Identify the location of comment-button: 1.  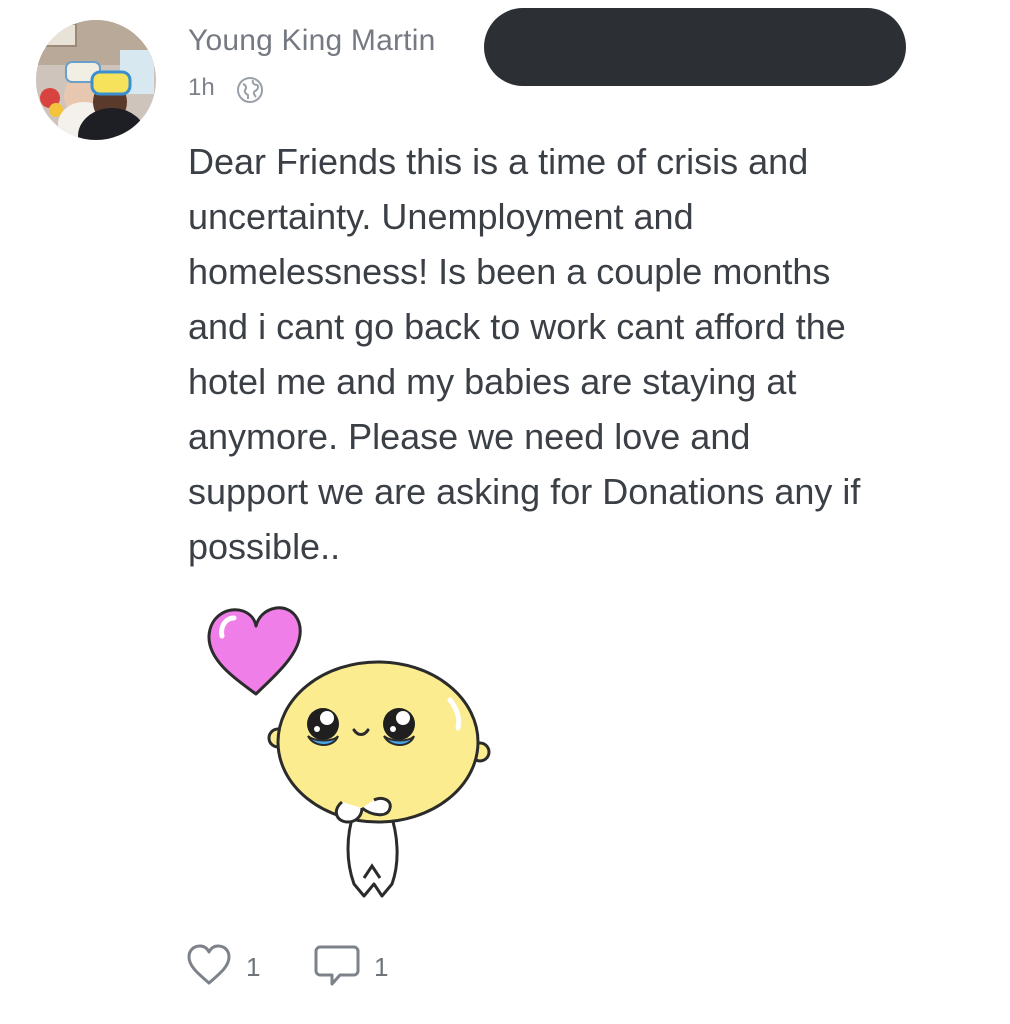
(357, 965).